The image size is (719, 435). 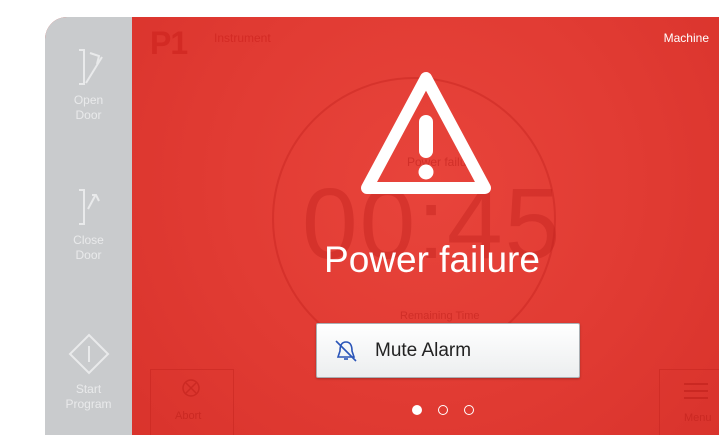 What do you see at coordinates (423, 350) in the screenshot?
I see `mute-alarm-label: Mute Alarm` at bounding box center [423, 350].